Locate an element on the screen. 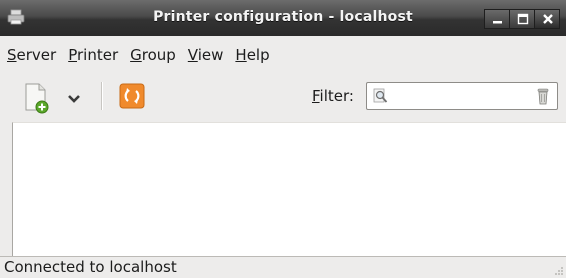 The image size is (566, 278). filter-label-text: ilter: is located at coordinates (336, 96).